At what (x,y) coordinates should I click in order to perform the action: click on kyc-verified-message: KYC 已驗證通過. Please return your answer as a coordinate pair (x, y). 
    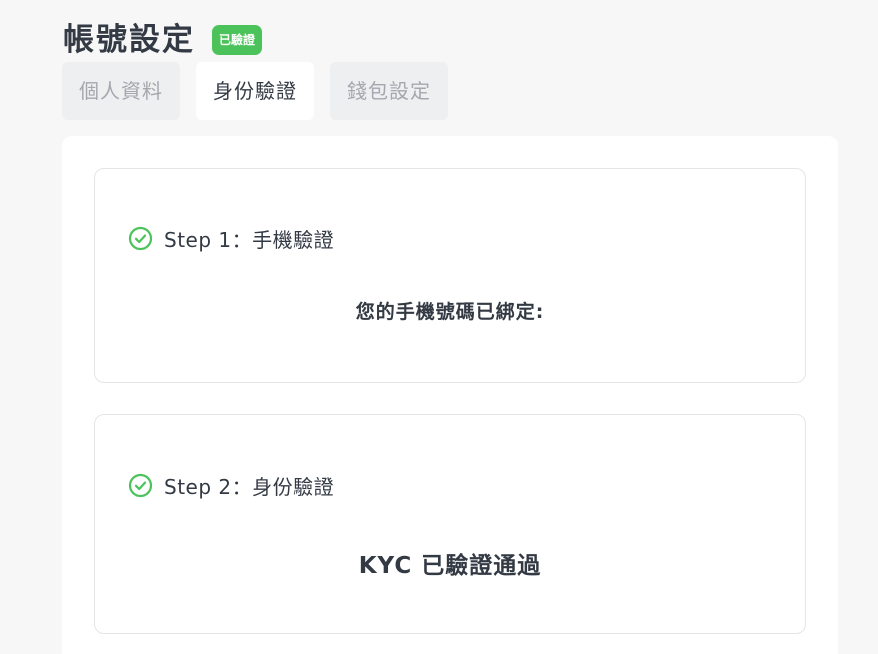
    Looking at the image, I should click on (450, 566).